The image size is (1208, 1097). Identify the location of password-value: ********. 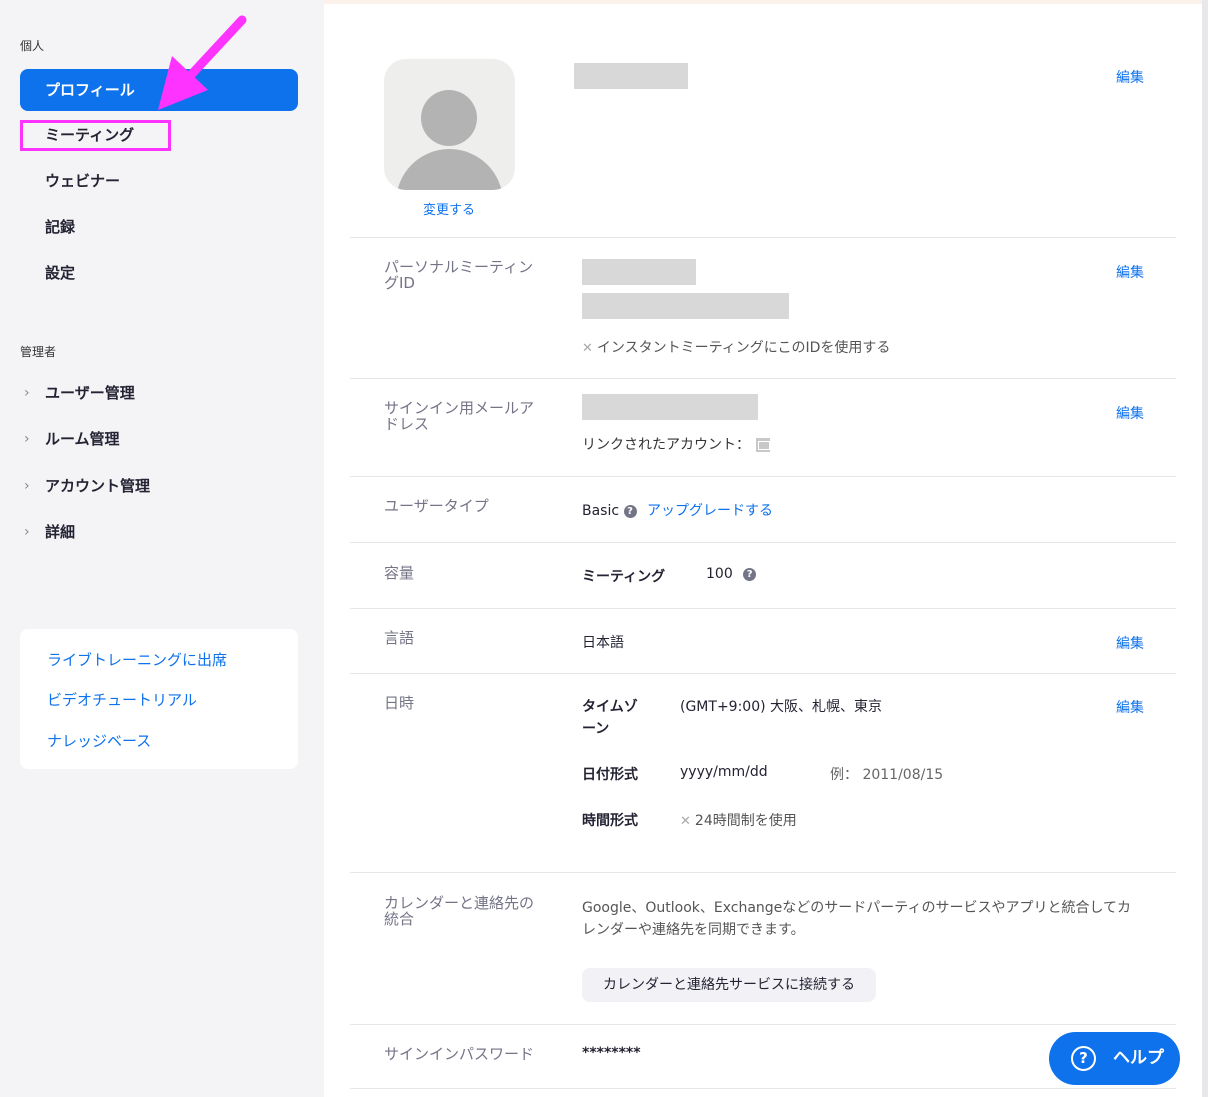
(611, 1053).